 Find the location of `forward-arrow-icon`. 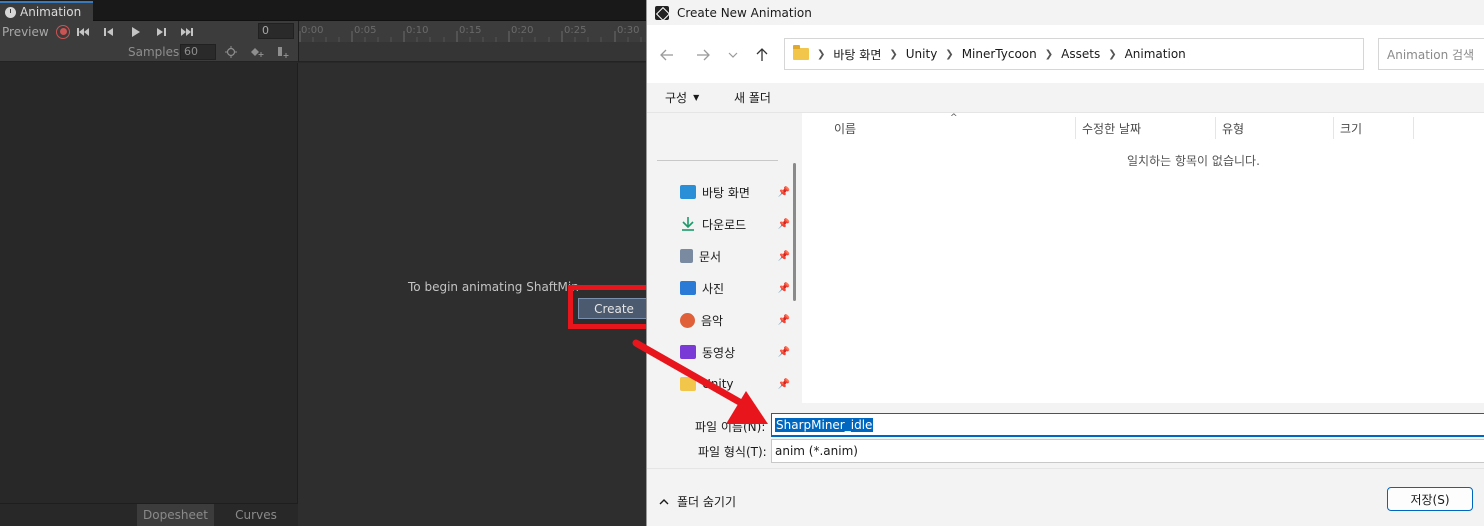

forward-arrow-icon is located at coordinates (703, 55).